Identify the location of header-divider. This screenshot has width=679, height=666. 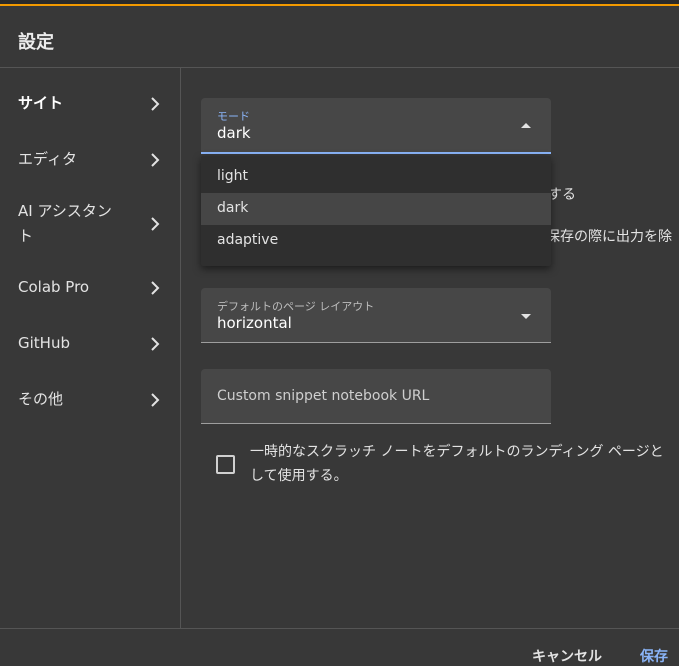
(339, 67).